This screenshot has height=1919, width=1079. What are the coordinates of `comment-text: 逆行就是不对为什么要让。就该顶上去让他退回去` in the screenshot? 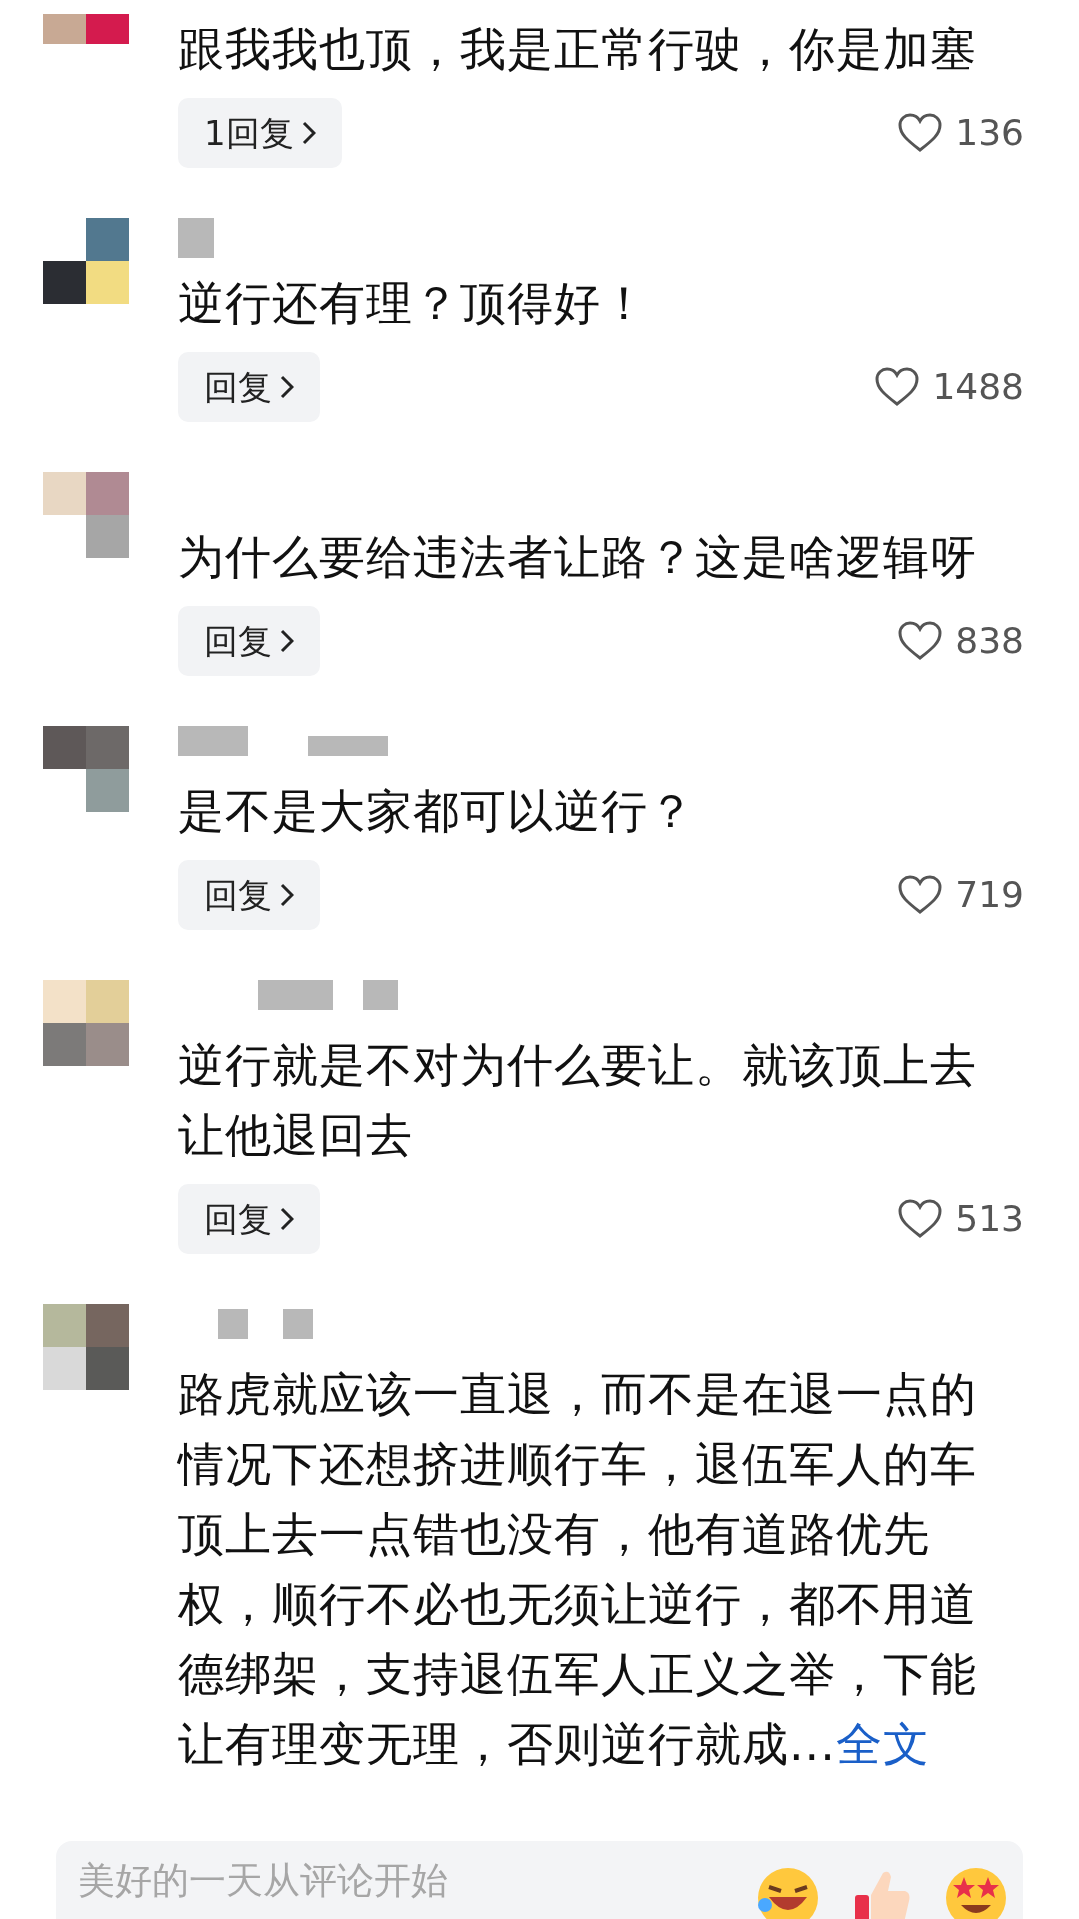 It's located at (578, 1100).